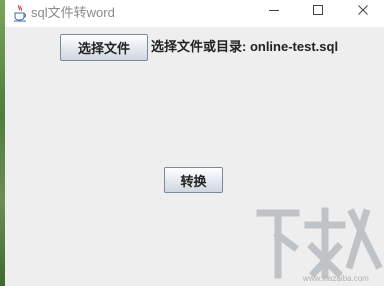  I want to click on watermark-logo, so click(319, 243).